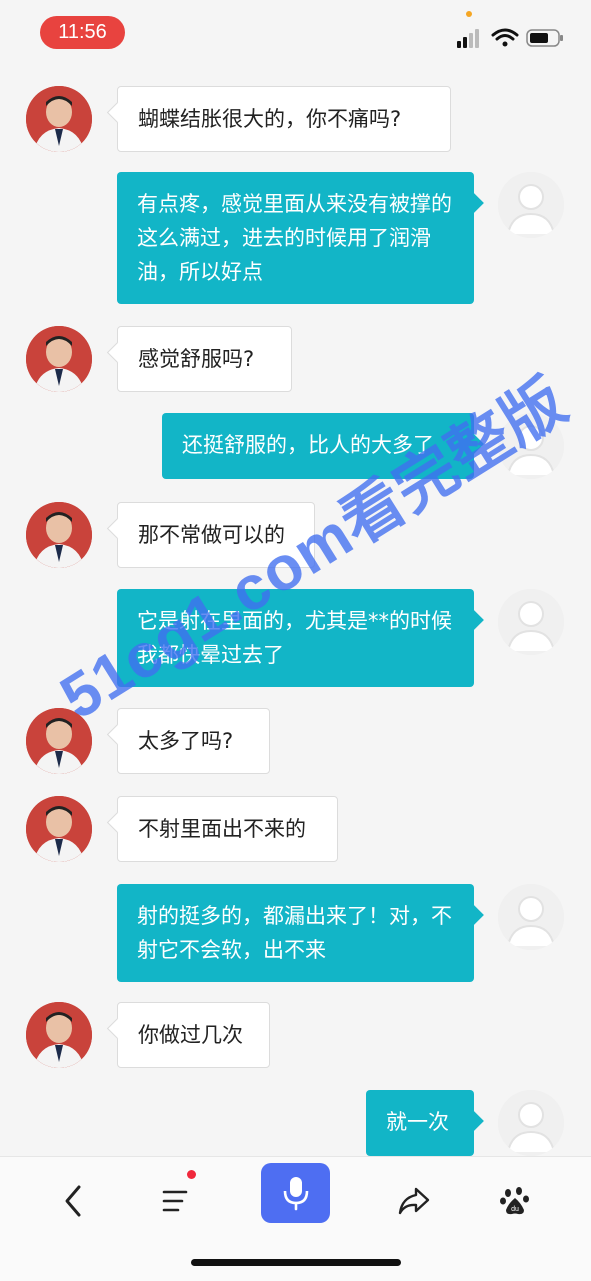  Describe the element at coordinates (191, 1174) in the screenshot. I see `notification-dot` at that location.